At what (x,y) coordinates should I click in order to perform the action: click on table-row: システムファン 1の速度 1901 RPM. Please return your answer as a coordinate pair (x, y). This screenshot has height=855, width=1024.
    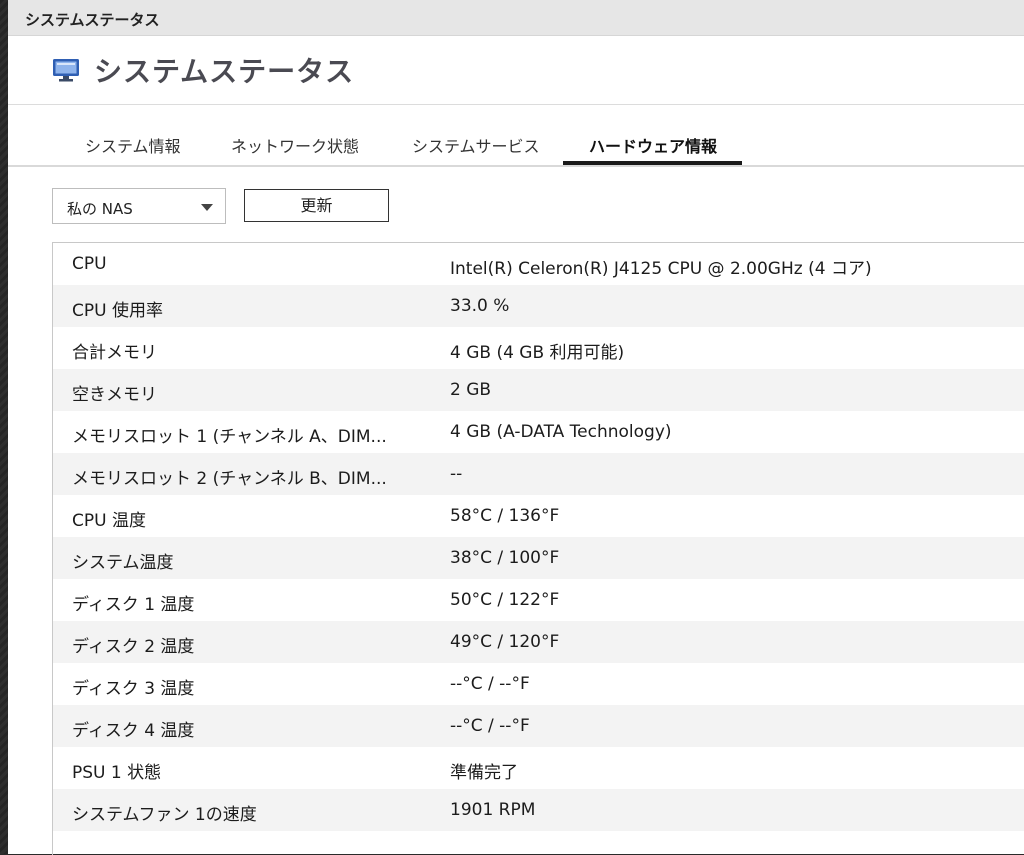
    Looking at the image, I should click on (538, 810).